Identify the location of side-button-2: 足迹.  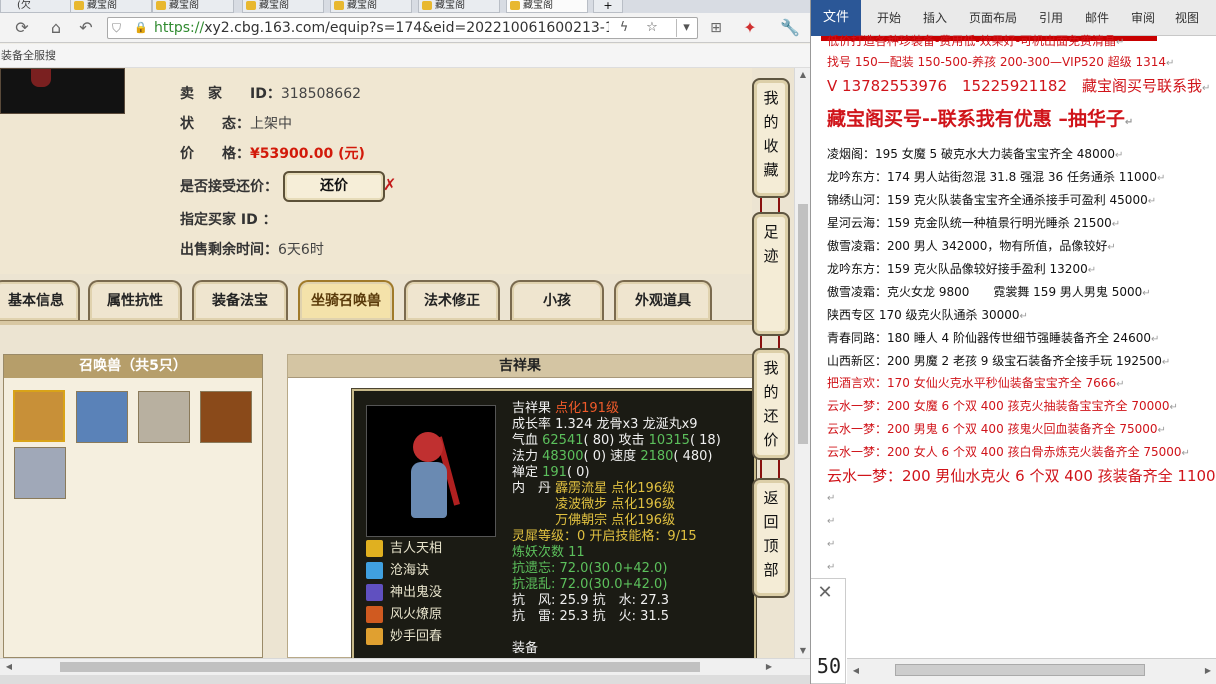
(771, 274).